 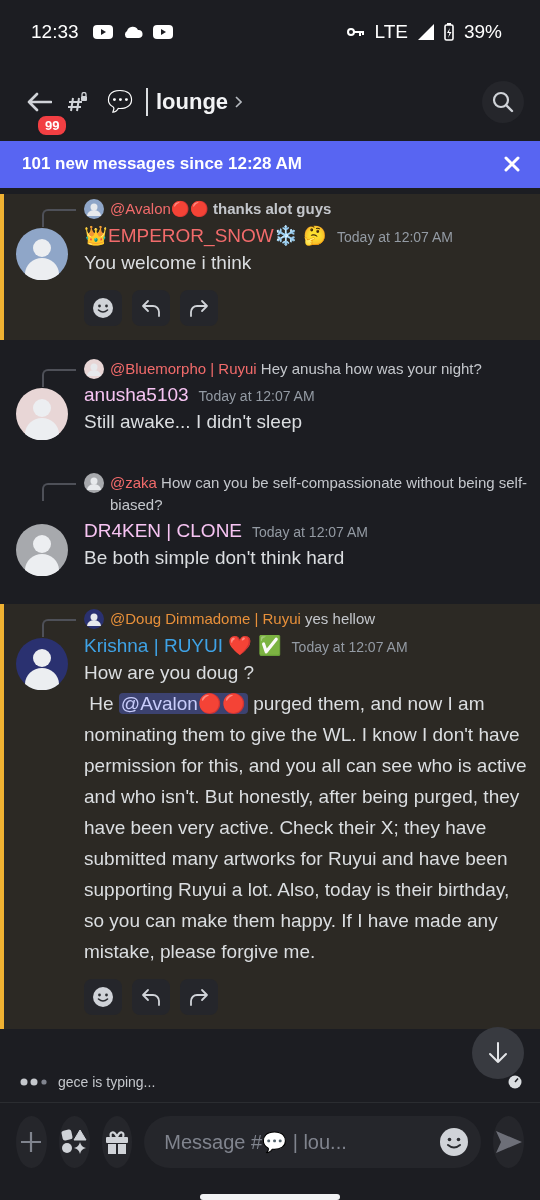 What do you see at coordinates (448, 31) in the screenshot?
I see `battery-icon` at bounding box center [448, 31].